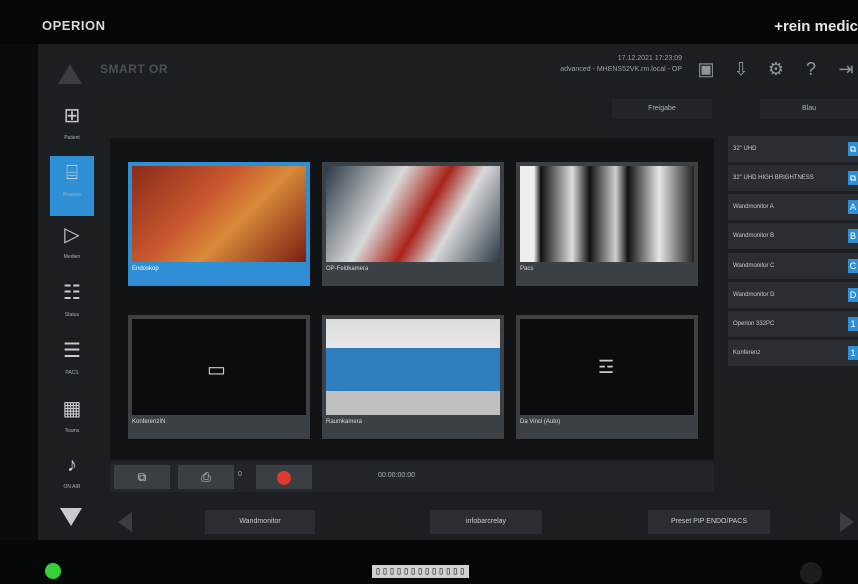 The image size is (858, 584). What do you see at coordinates (72, 431) in the screenshot?
I see `sidebar-item-label: Teams` at bounding box center [72, 431].